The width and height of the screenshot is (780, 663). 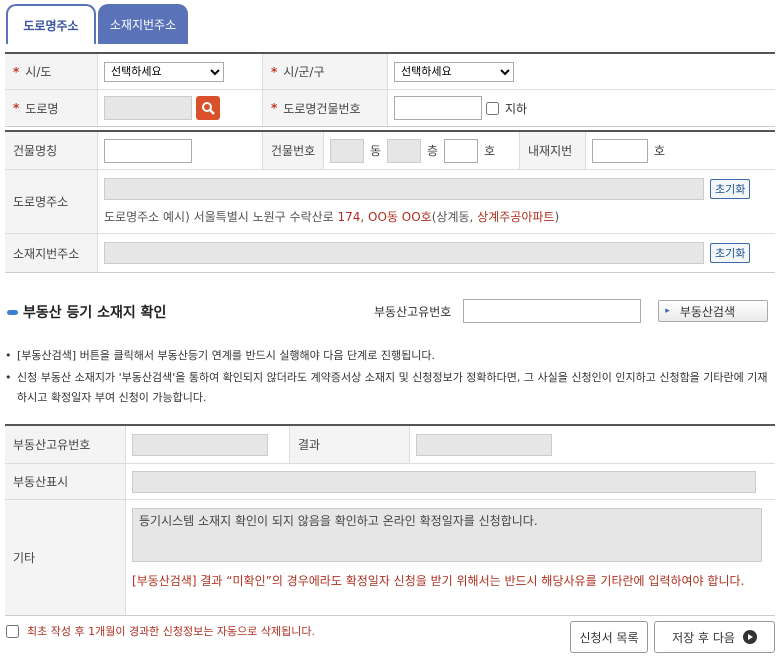 I want to click on road-name-input, so click(x=148, y=108).